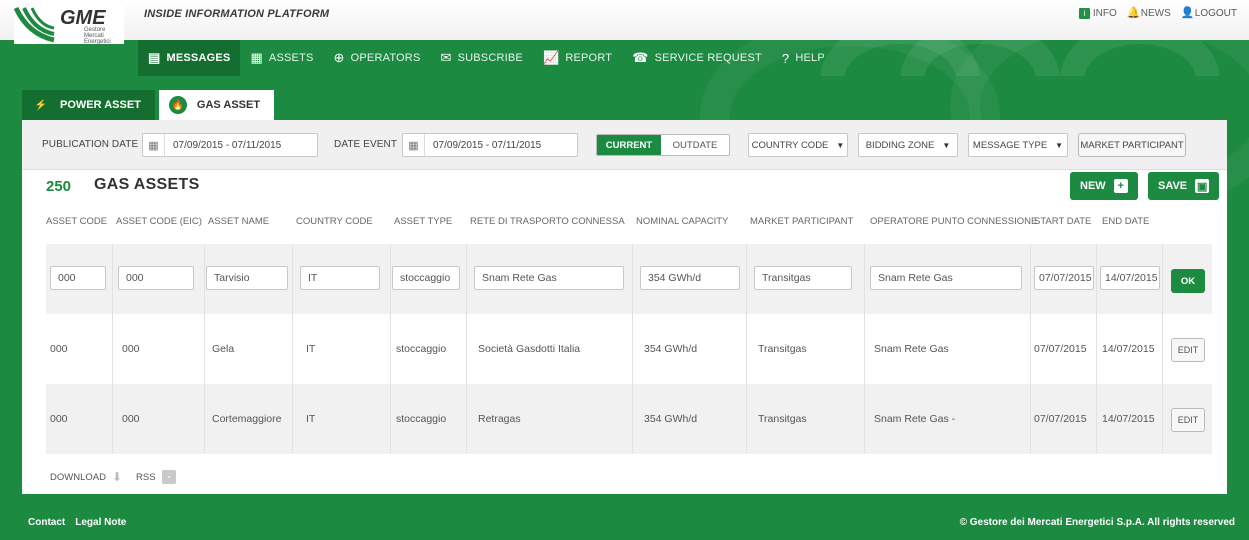 This screenshot has width=1249, height=540. Describe the element at coordinates (690, 278) in the screenshot. I see `nominal-capacity-input: 354 GWh/d` at that location.